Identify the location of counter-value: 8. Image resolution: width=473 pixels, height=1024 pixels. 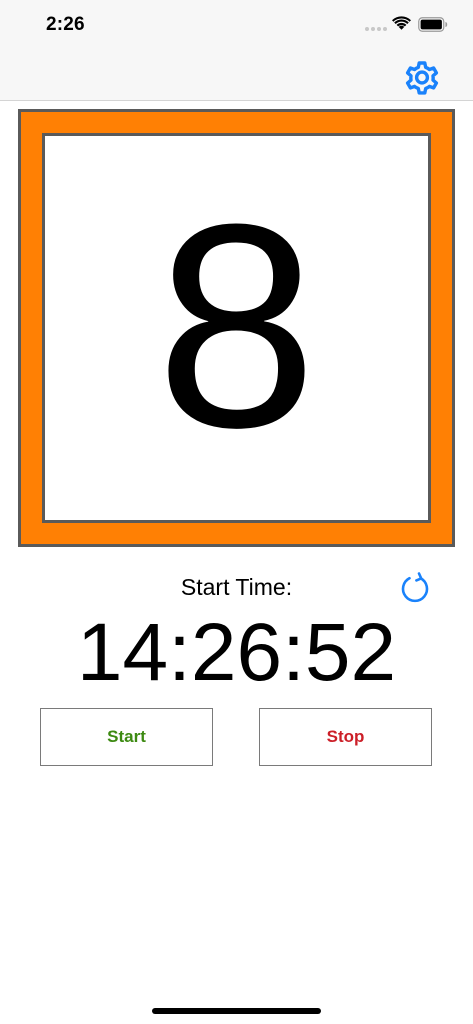
(236, 326).